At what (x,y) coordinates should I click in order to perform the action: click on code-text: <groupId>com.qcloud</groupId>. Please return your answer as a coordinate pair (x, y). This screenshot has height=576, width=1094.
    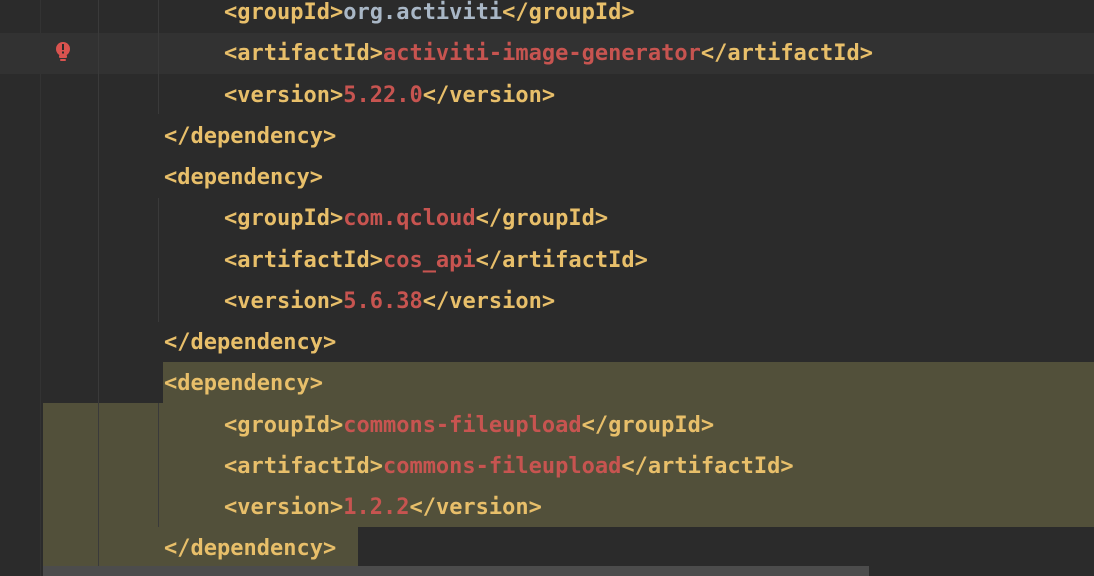
    Looking at the image, I should click on (416, 218).